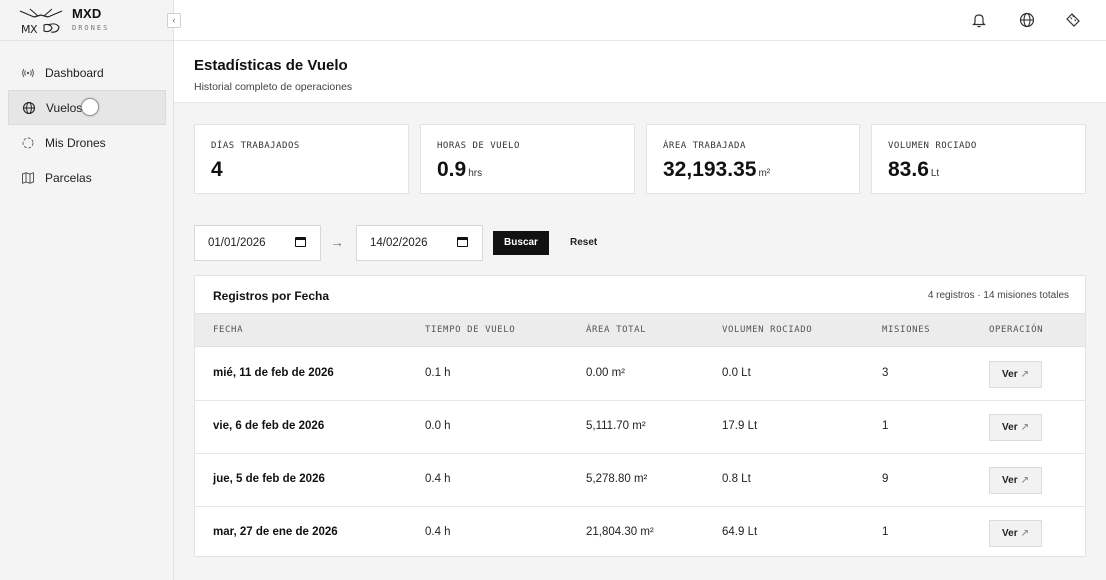 The width and height of the screenshot is (1106, 580). I want to click on sidebar-item-parcelas: Parcelas, so click(87, 177).